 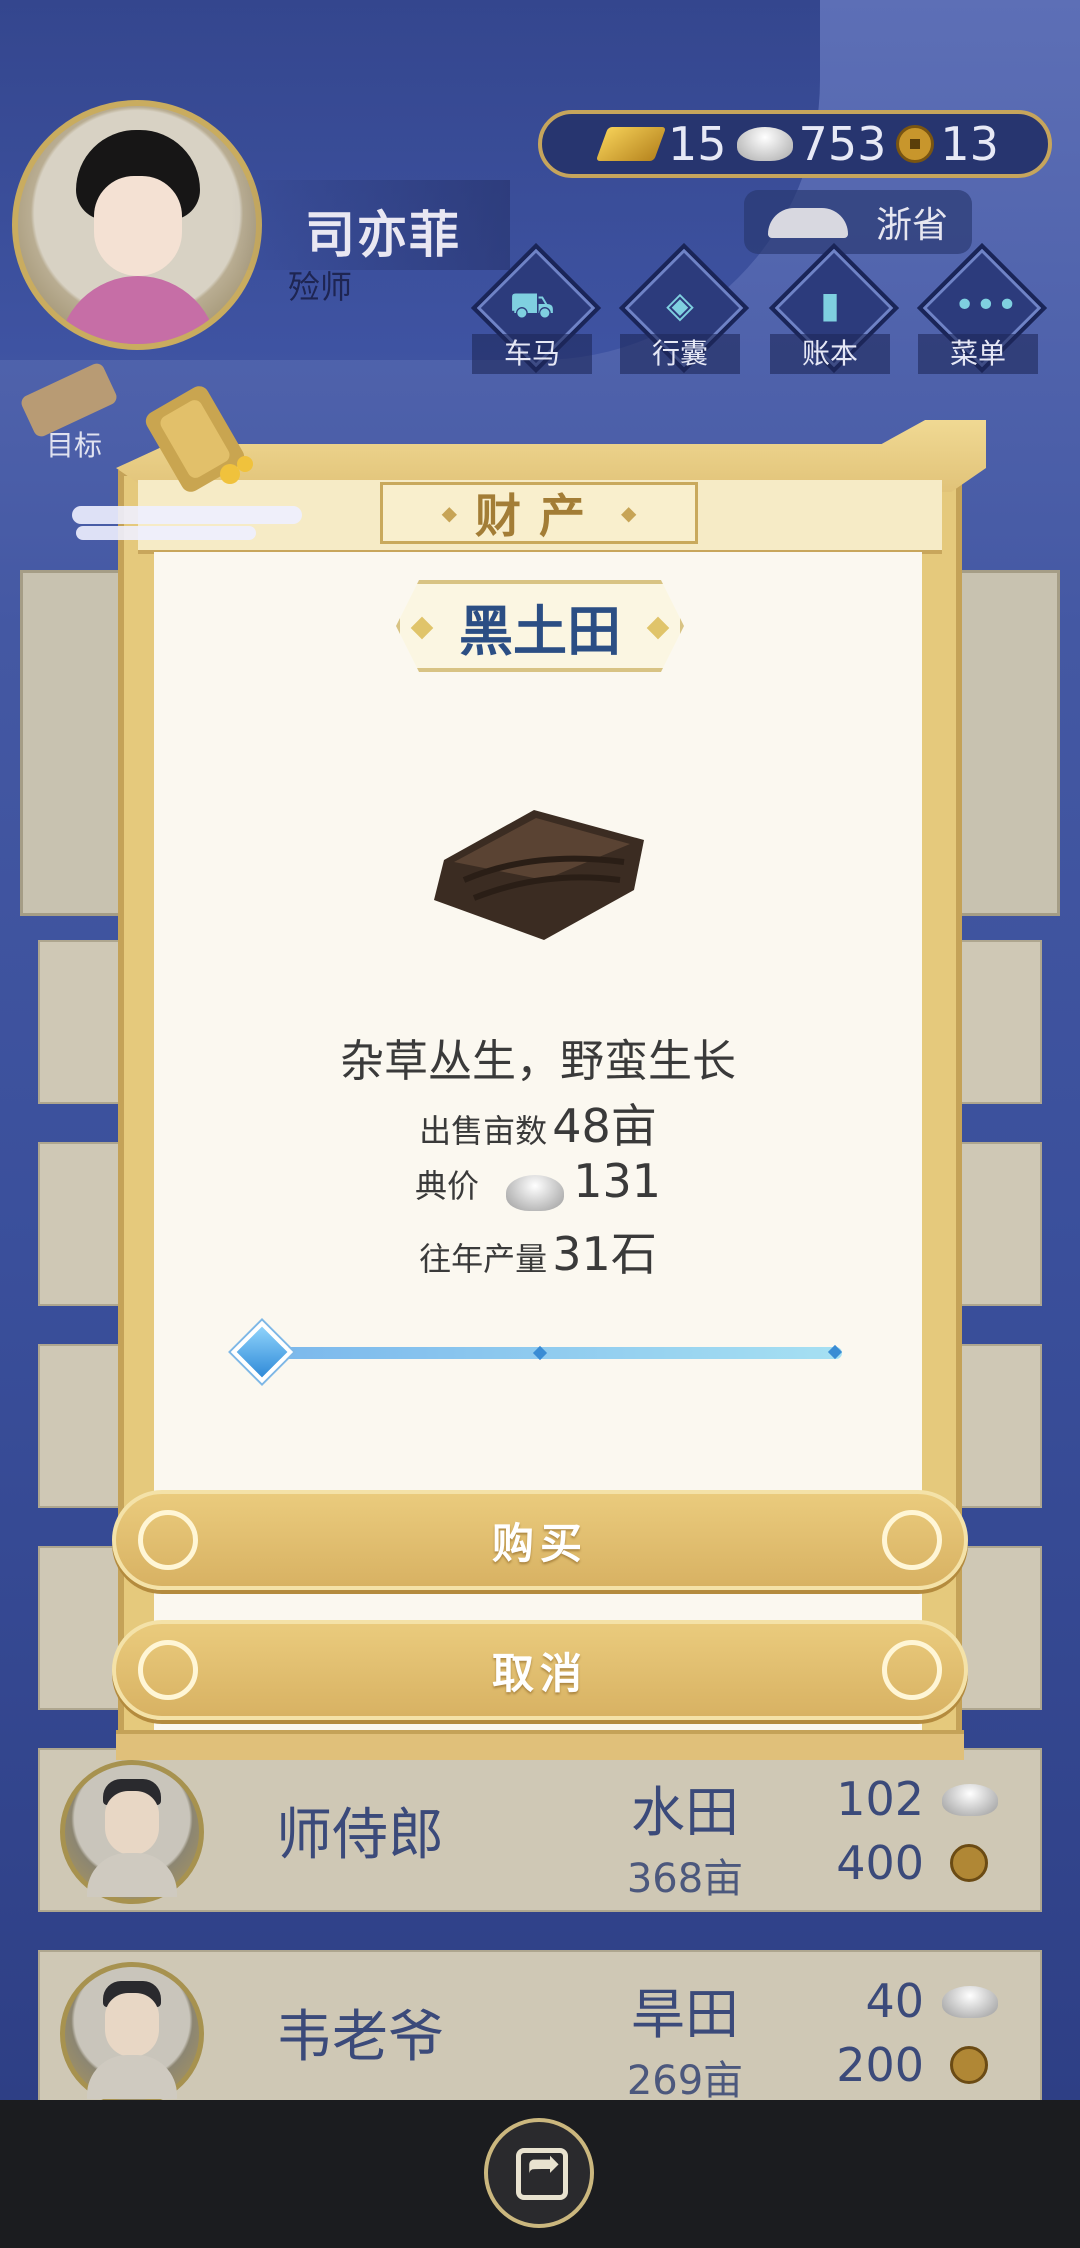 I want to click on dialog-title: ◆ 财产 ◆, so click(x=539, y=513).